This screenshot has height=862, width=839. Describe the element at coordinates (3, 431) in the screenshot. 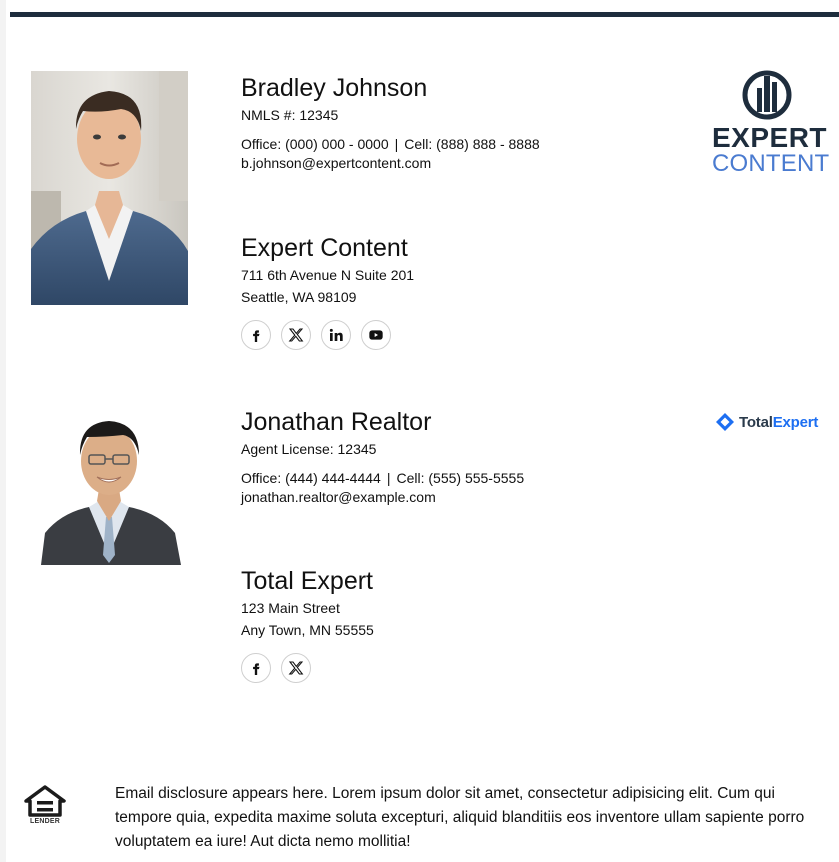

I see `left-edge` at that location.